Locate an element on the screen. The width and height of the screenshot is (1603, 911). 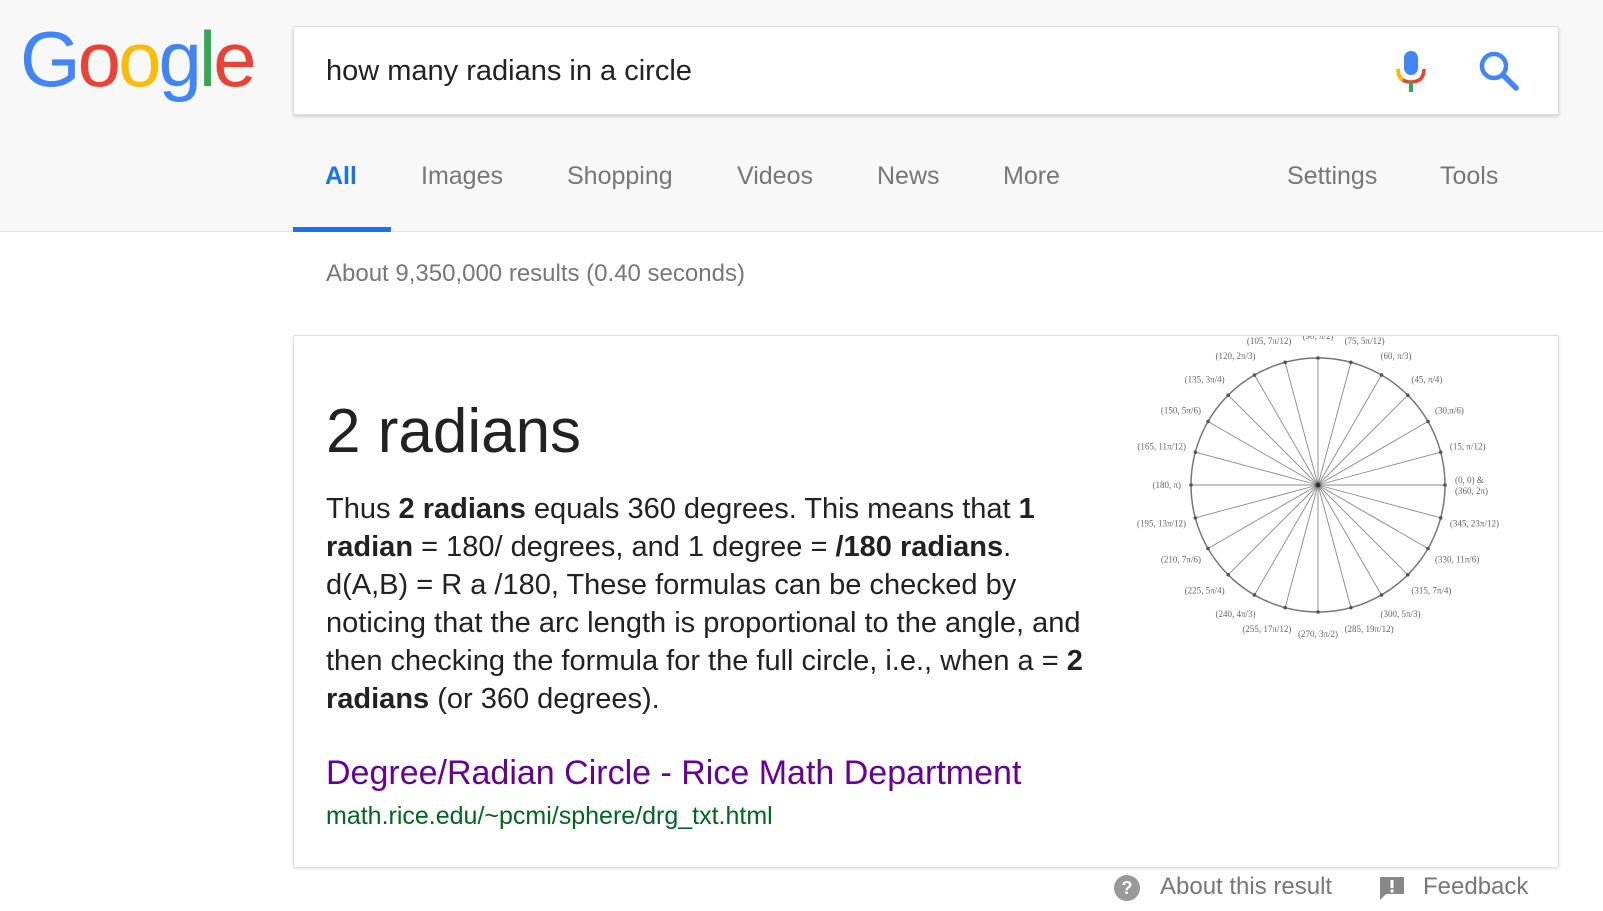
about-this-result-label: About this result is located at coordinates (1246, 886).